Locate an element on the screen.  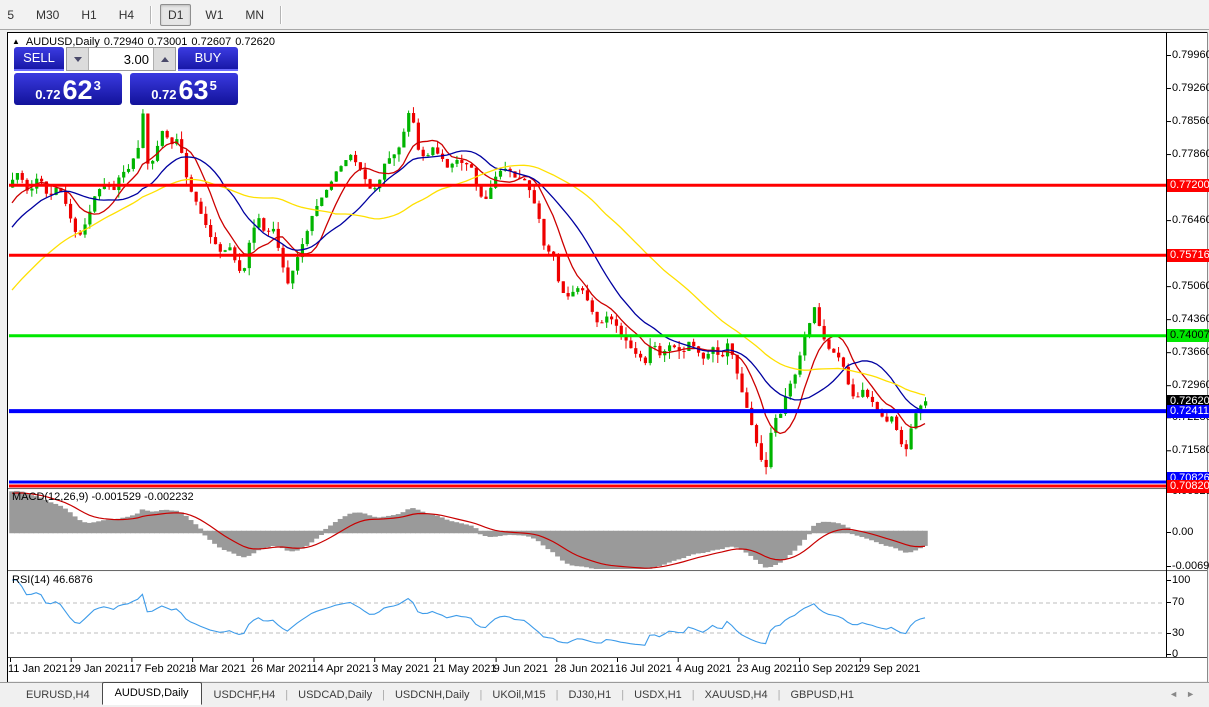
date-tick-label: 3 May 2021 is located at coordinates (401, 669).